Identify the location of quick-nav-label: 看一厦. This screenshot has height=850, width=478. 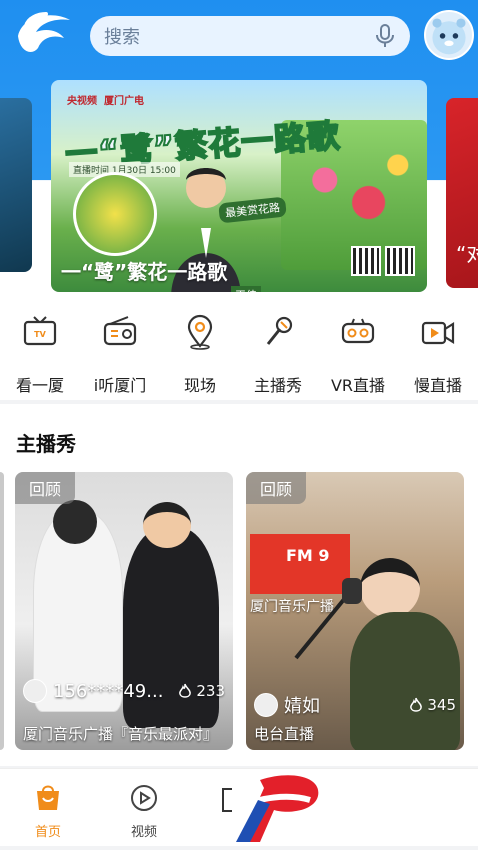
(39, 385).